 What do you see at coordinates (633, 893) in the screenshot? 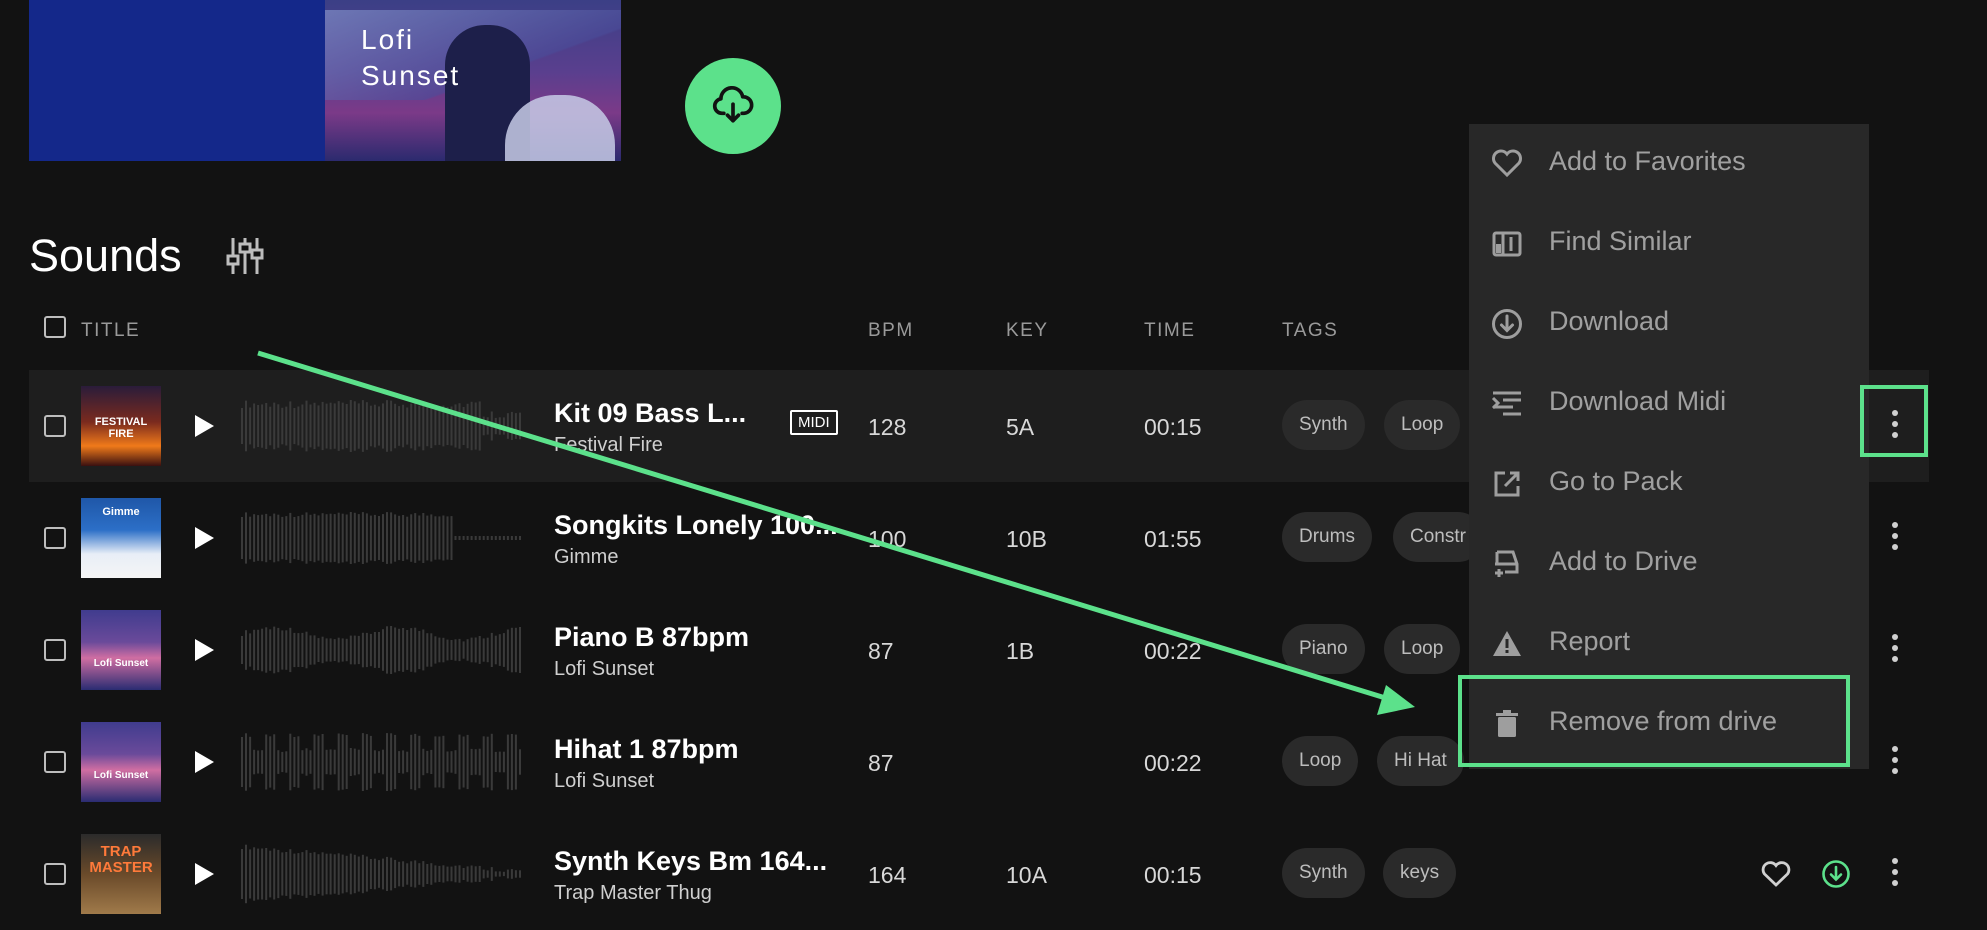
I see `sound-pack-name: Trap Master Thug` at bounding box center [633, 893].